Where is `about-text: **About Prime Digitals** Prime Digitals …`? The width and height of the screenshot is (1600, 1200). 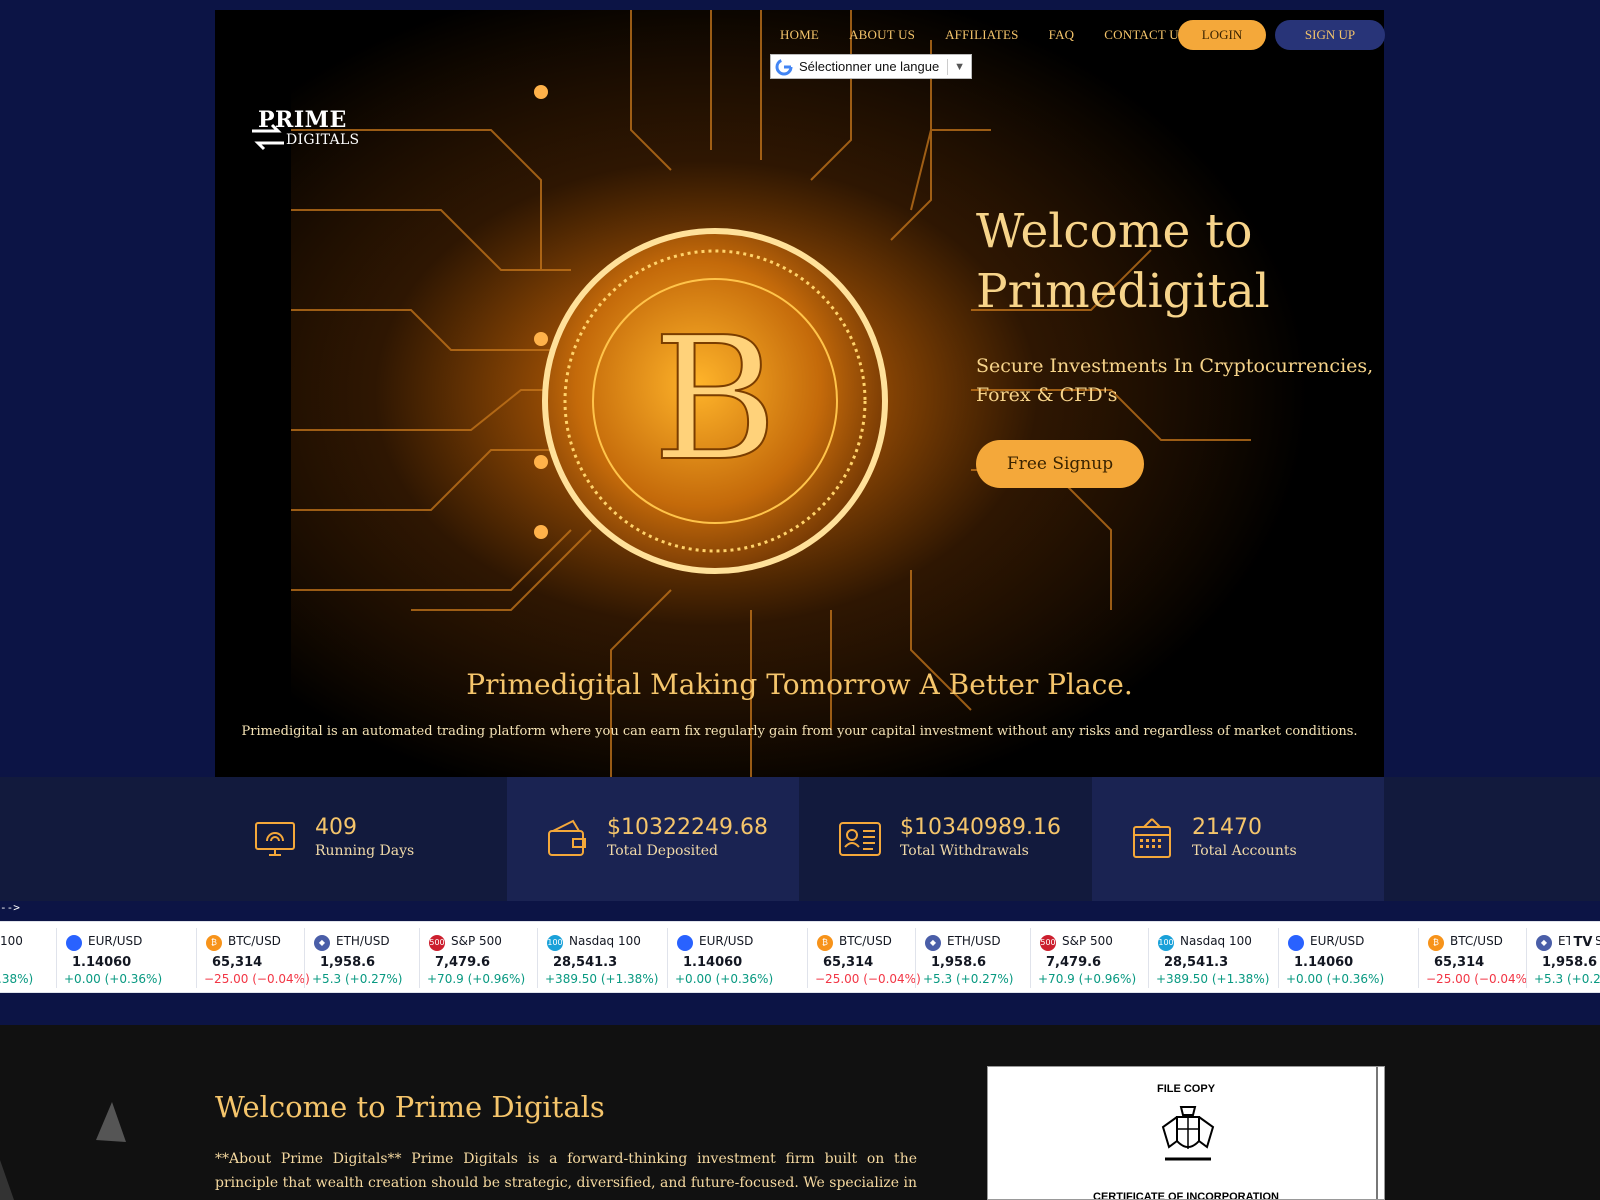
about-text: **About Prime Digitals** Prime Digitals … is located at coordinates (566, 1175).